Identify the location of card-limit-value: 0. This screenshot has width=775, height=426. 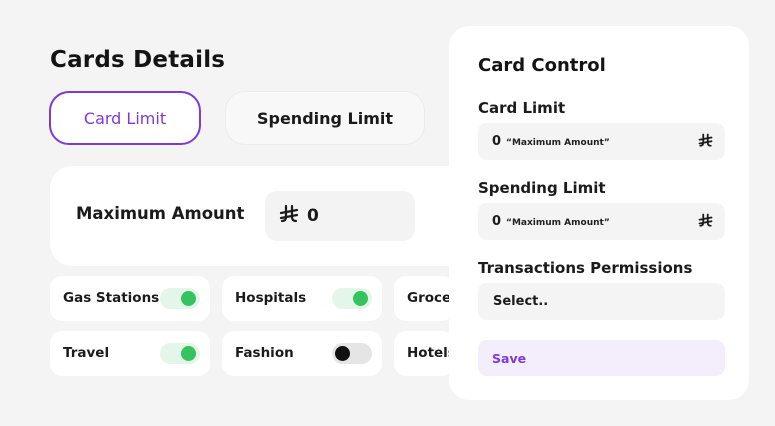
(497, 141).